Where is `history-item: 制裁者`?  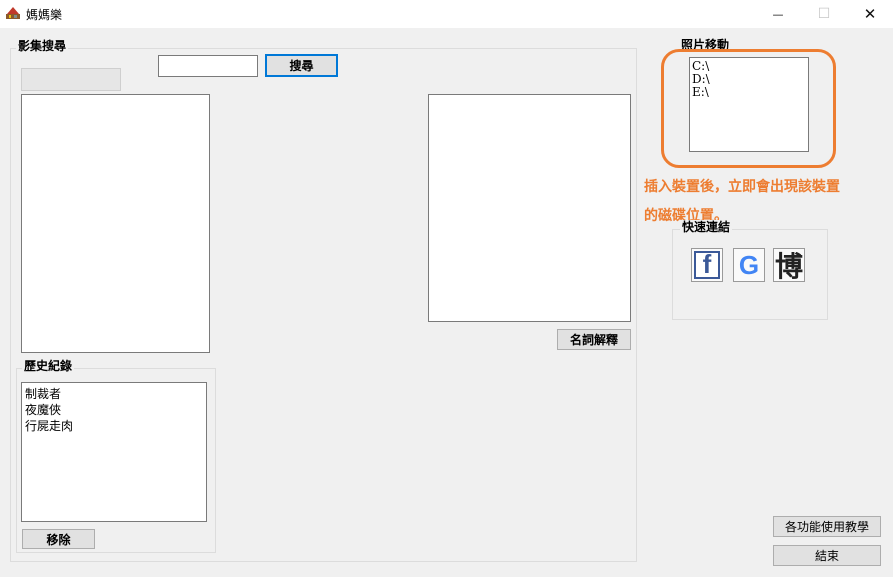 history-item: 制裁者 is located at coordinates (114, 394).